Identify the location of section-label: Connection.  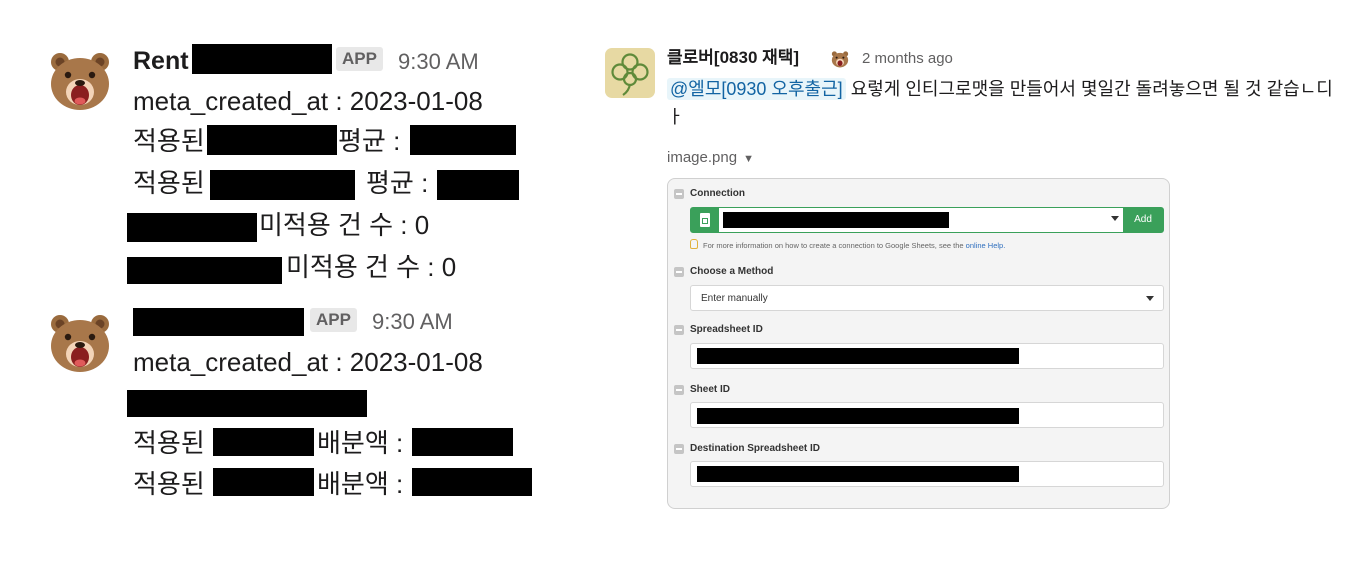
(717, 193).